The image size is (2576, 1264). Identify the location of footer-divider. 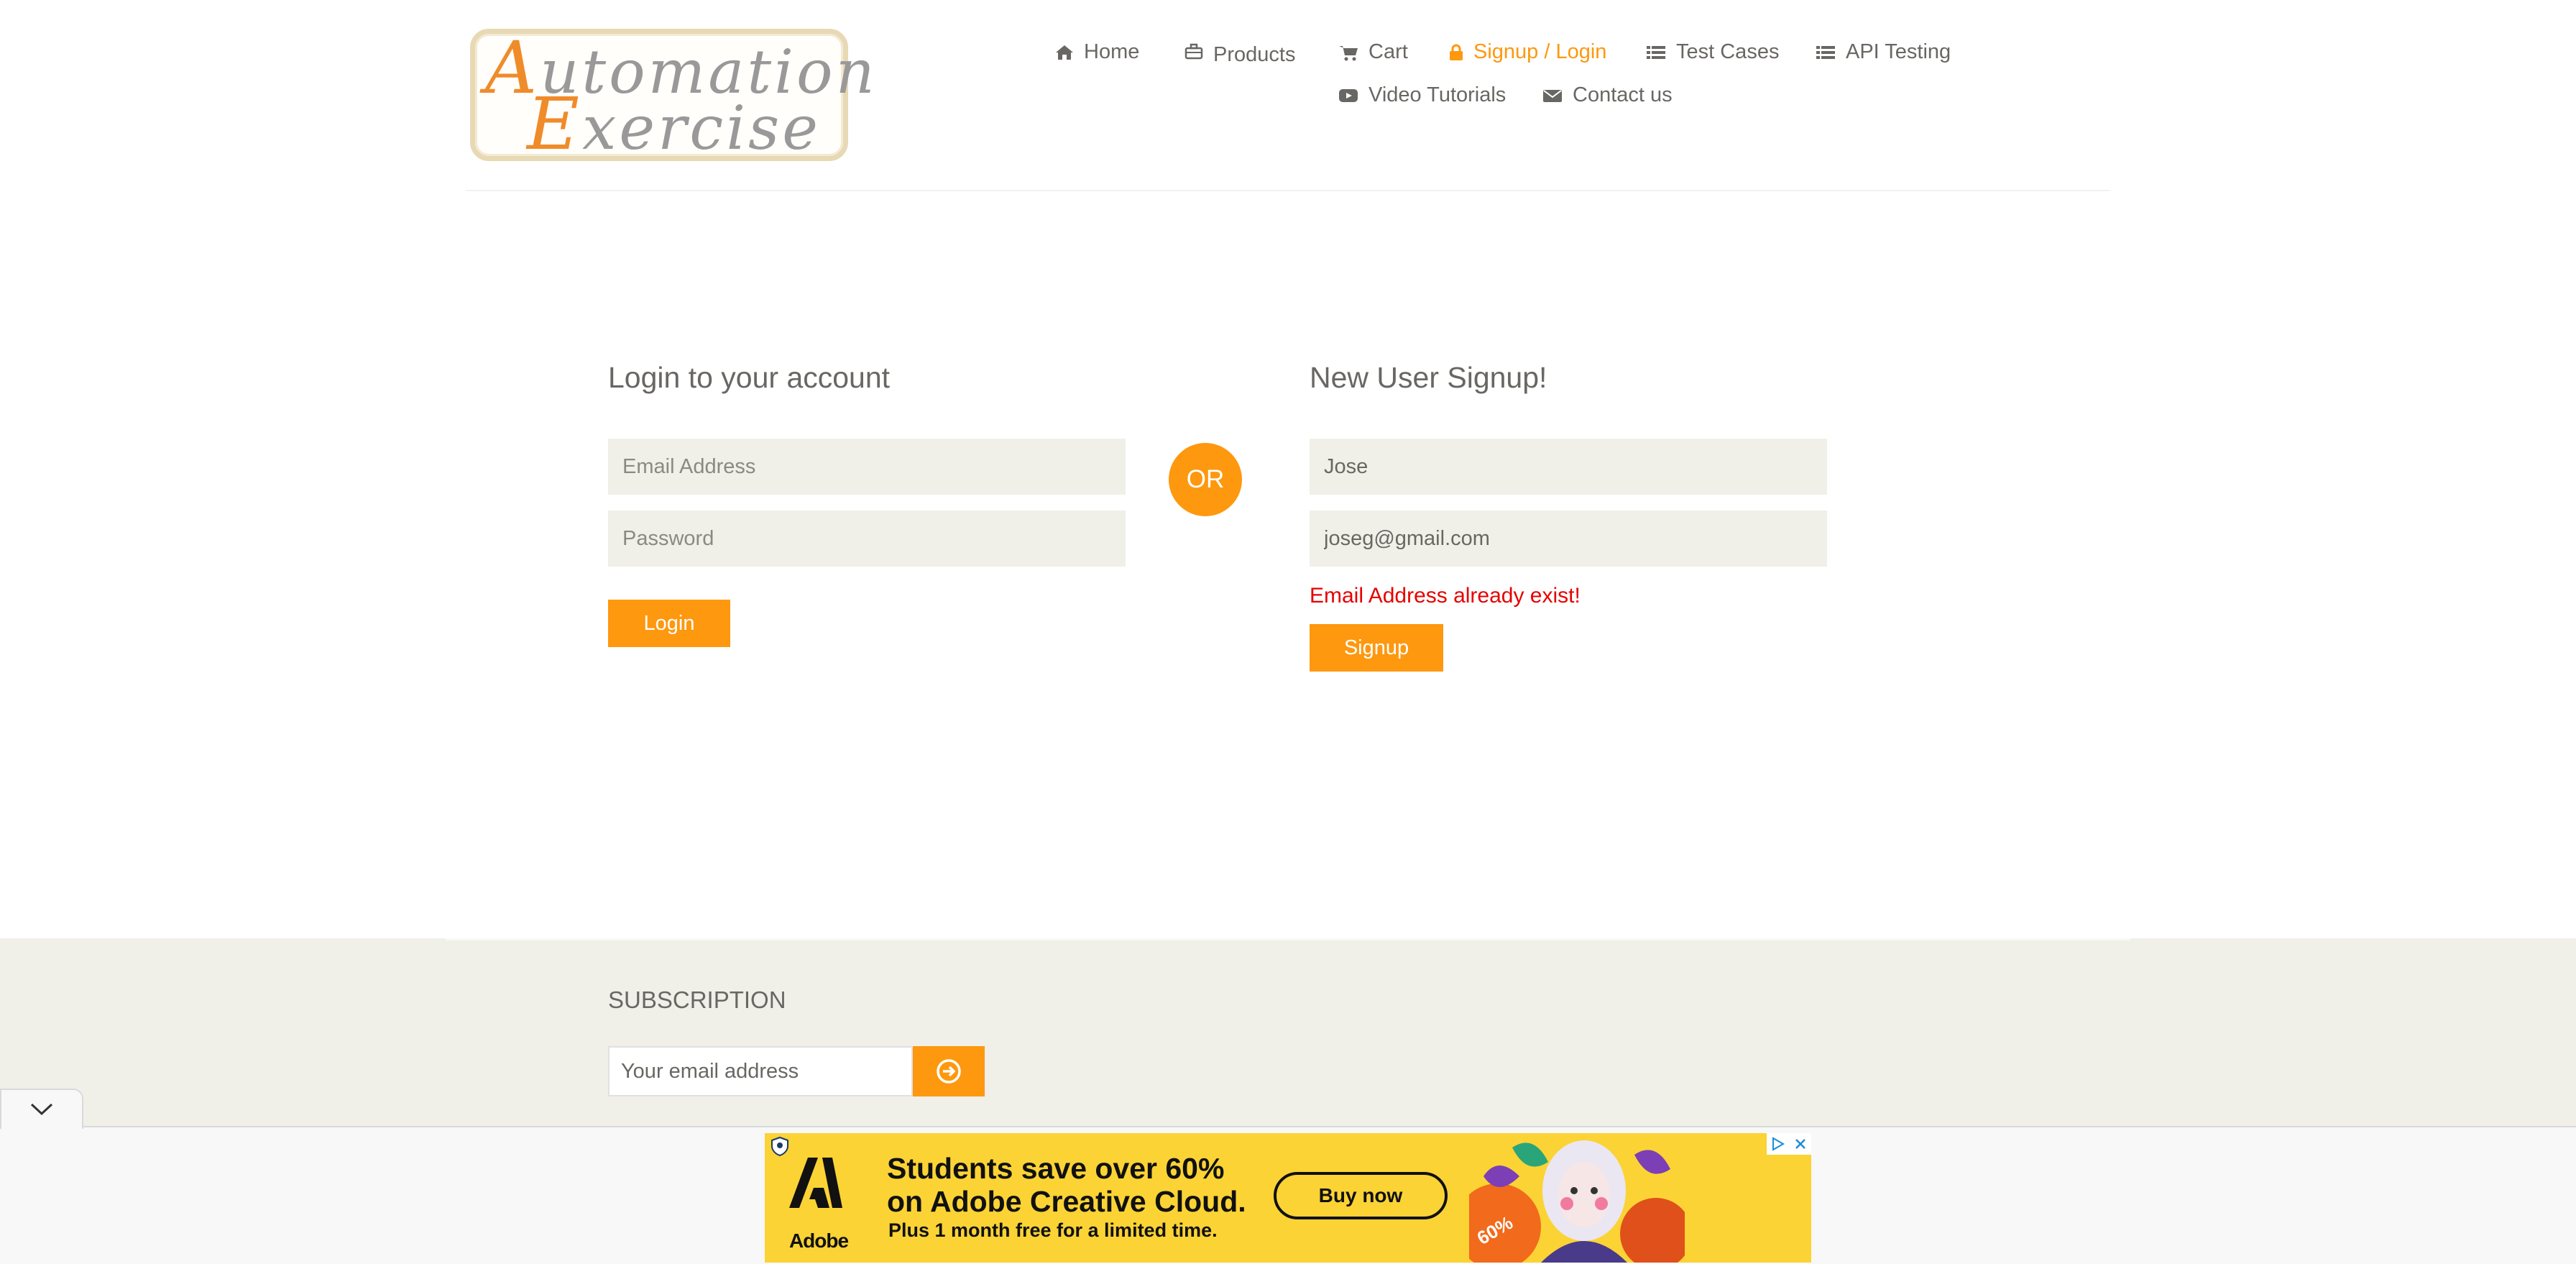
(1288, 939).